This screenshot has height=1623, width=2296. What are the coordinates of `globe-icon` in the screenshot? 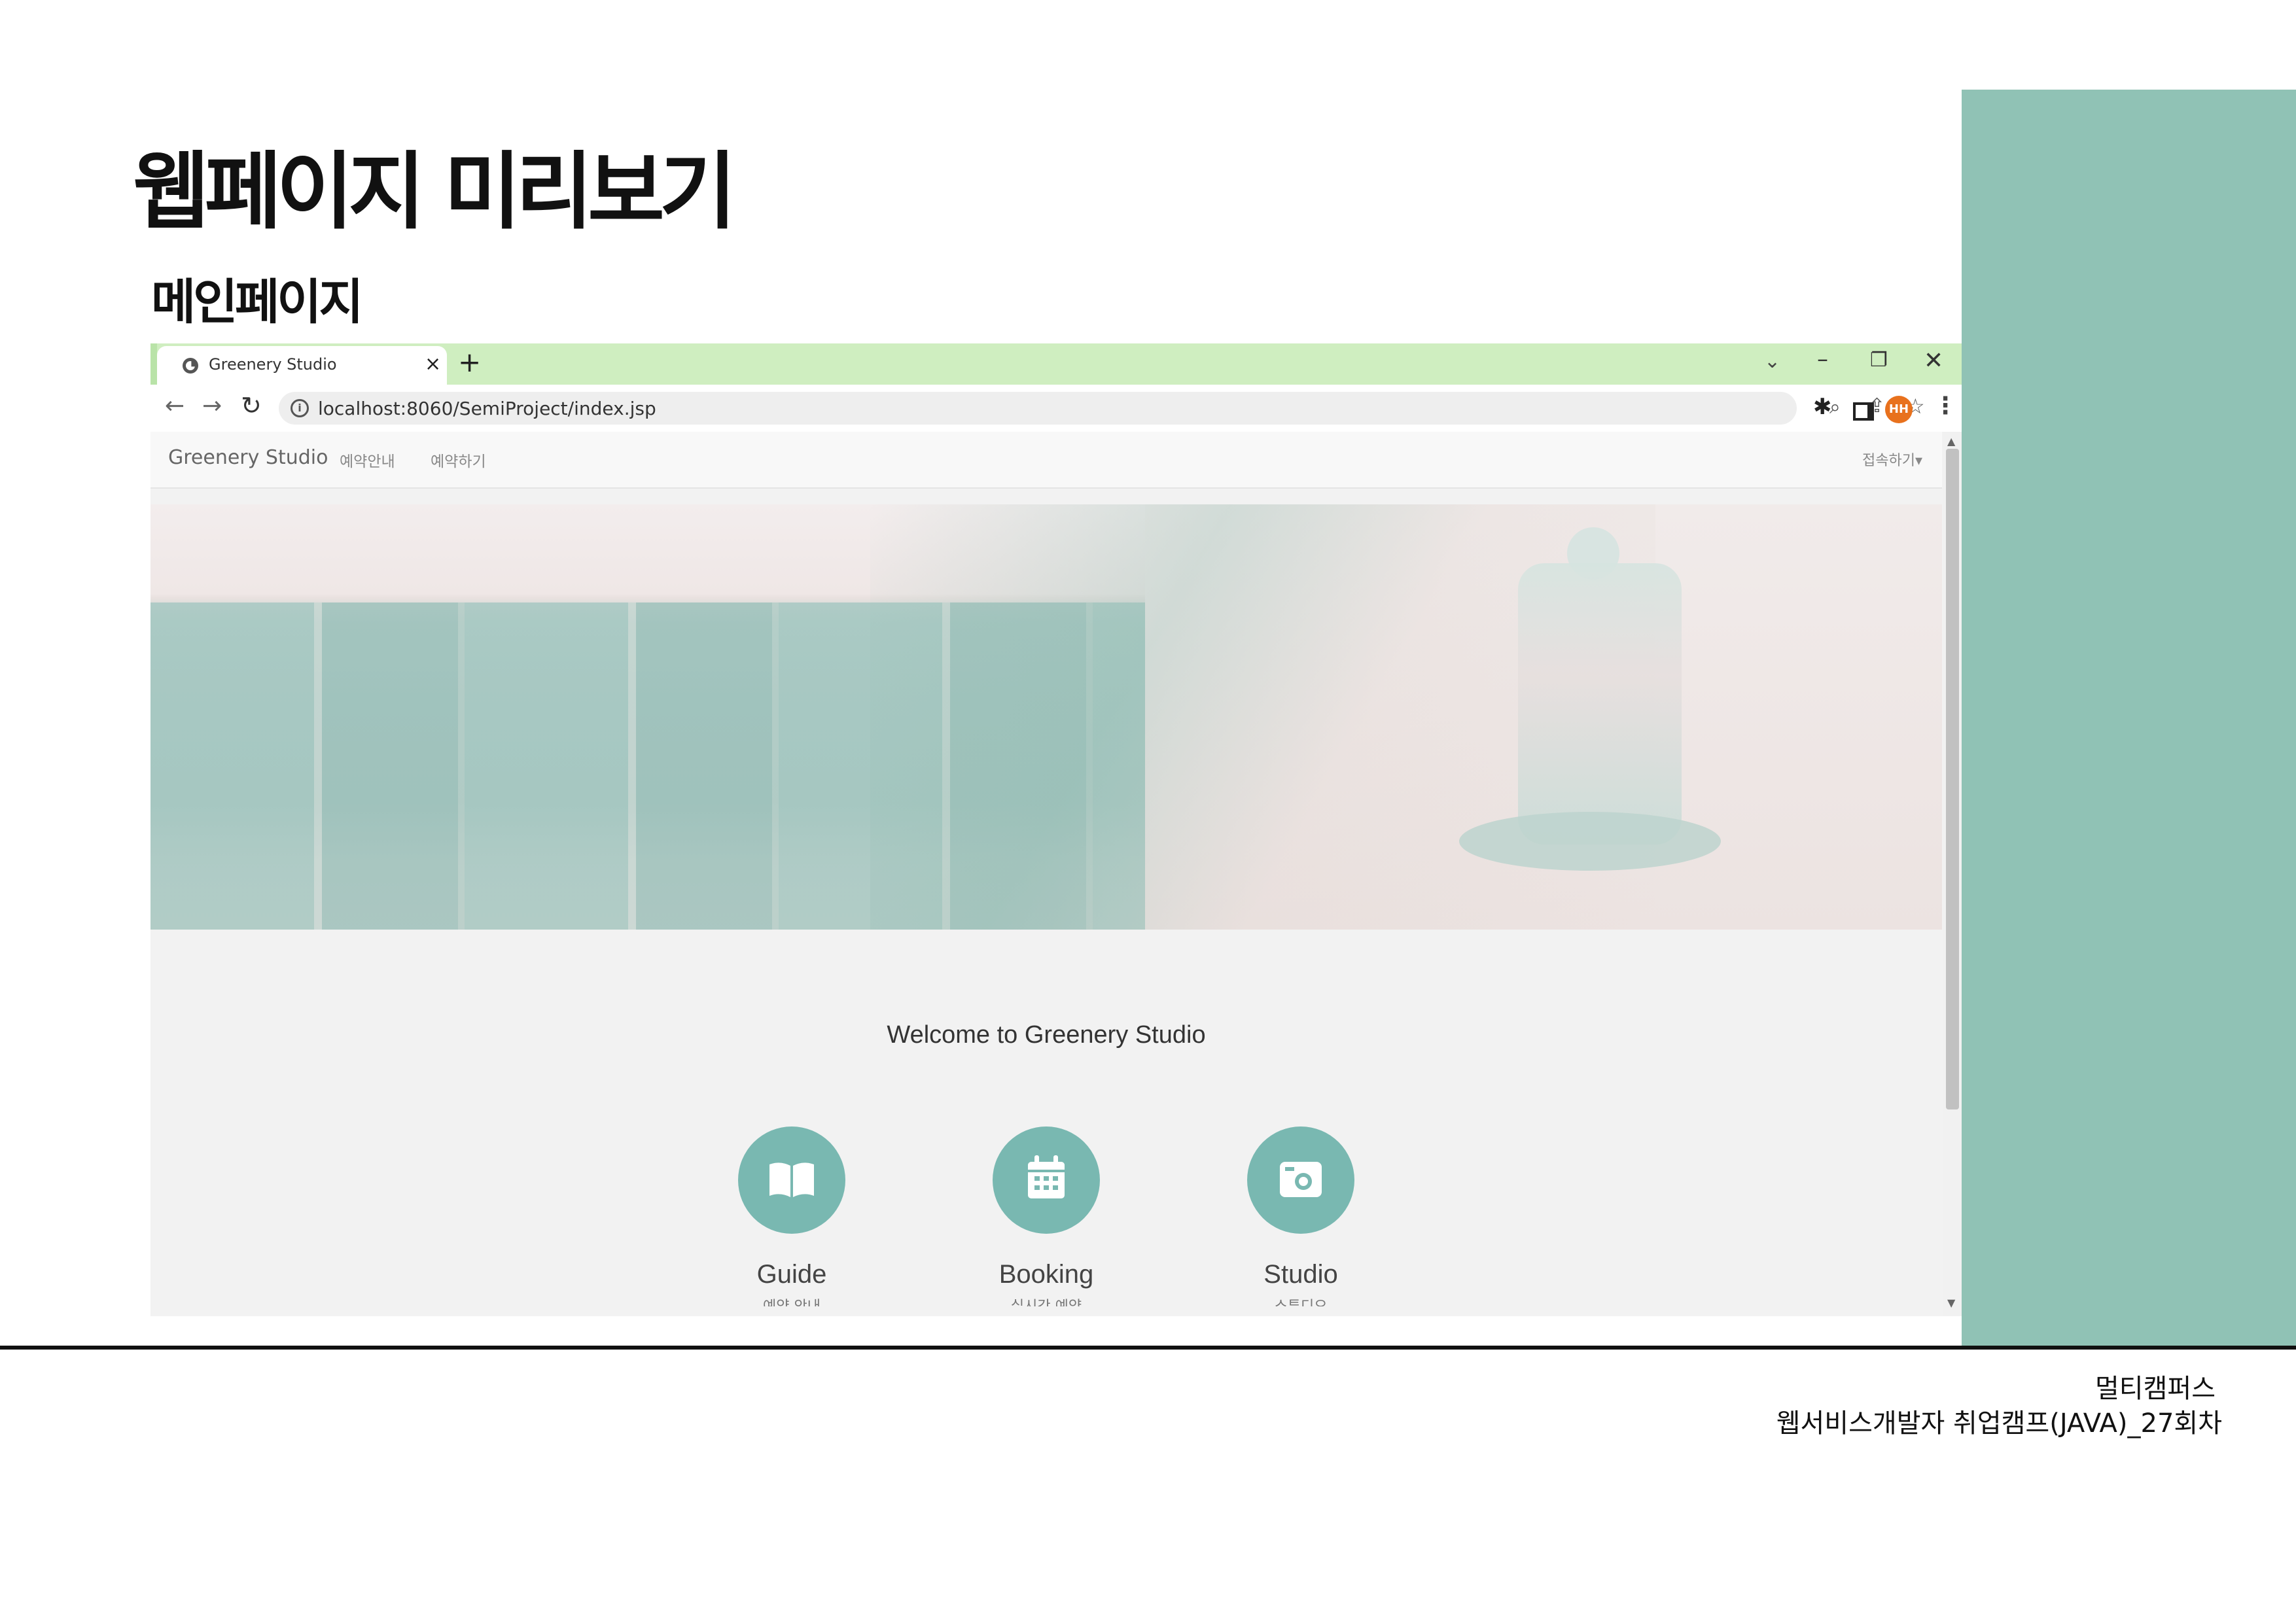 It's located at (191, 366).